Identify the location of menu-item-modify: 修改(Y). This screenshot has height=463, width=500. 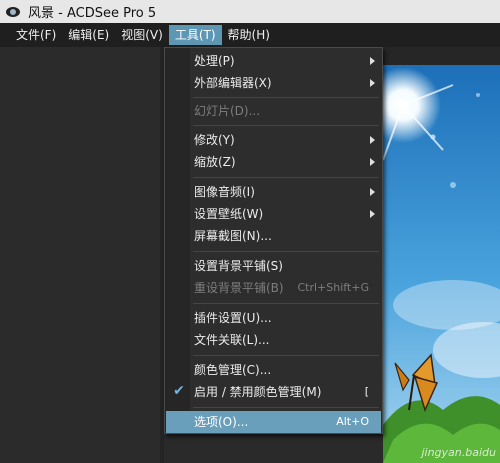
(273, 140).